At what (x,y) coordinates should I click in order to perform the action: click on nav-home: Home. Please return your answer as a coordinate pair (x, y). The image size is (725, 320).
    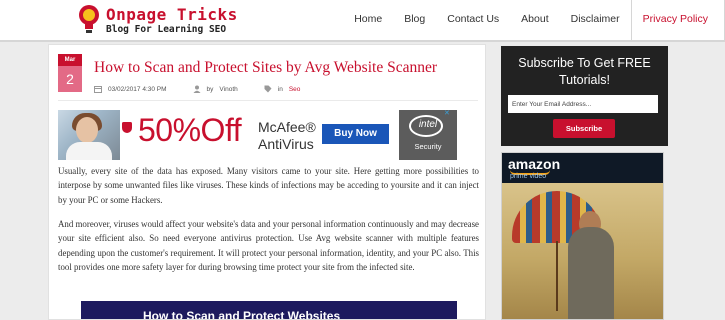
    Looking at the image, I should click on (368, 20).